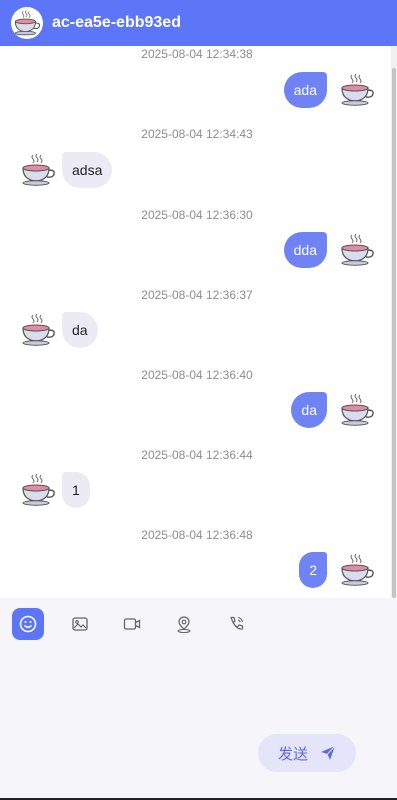  Describe the element at coordinates (116, 22) in the screenshot. I see `chat-title: ac-ea5e-ebb93ed` at that location.